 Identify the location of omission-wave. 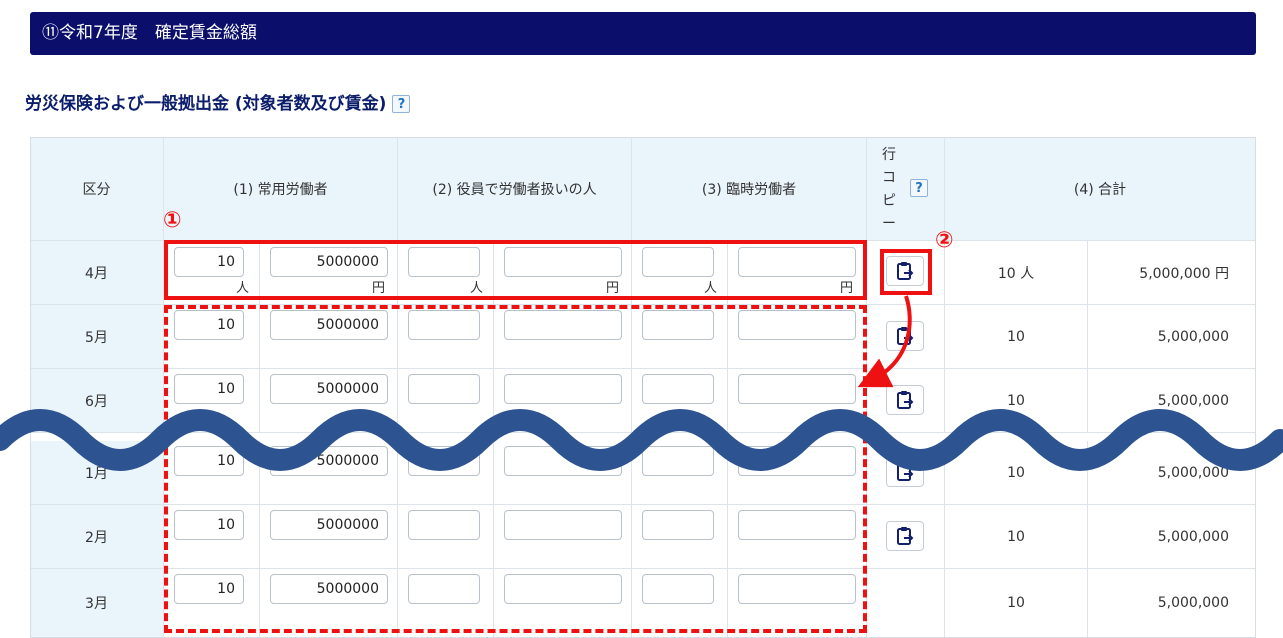
(641, 440).